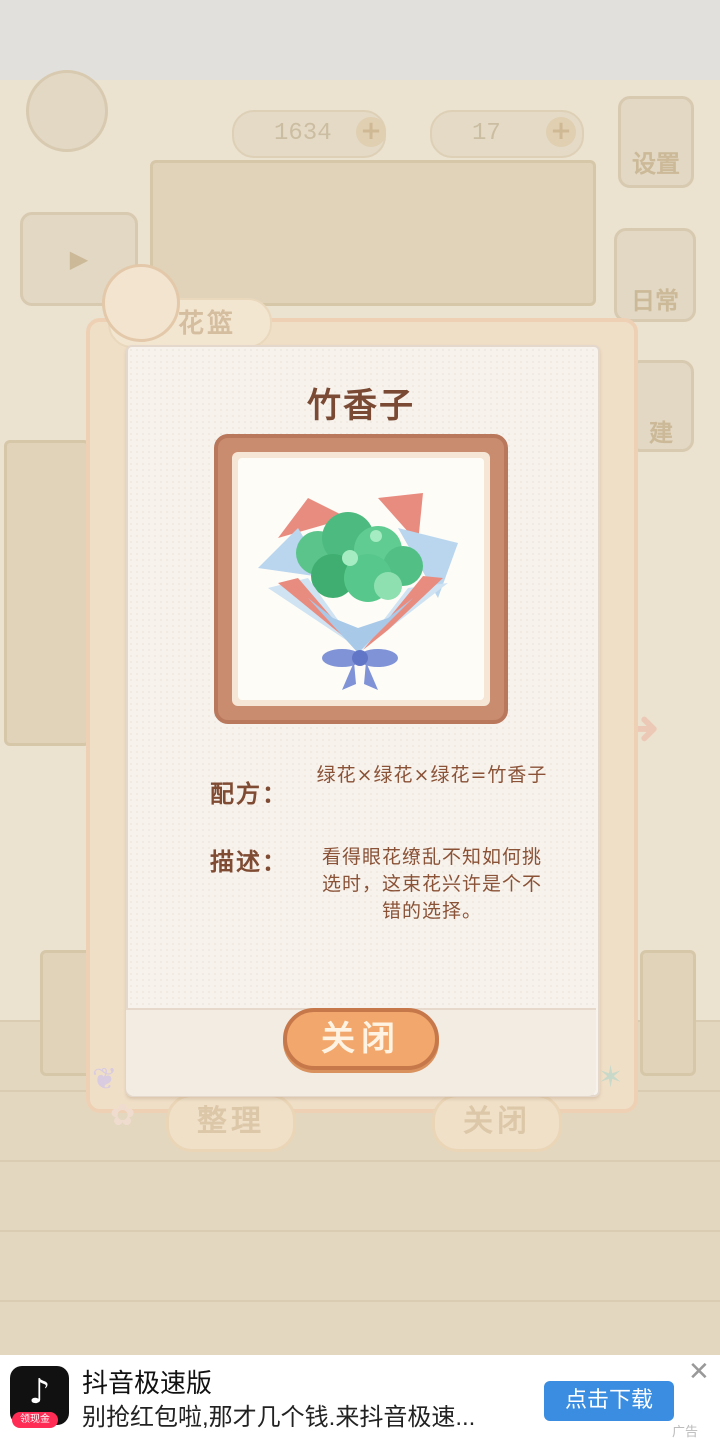 Image resolution: width=720 pixels, height=1440 pixels. Describe the element at coordinates (360, 40) in the screenshot. I see `status-bar` at that location.